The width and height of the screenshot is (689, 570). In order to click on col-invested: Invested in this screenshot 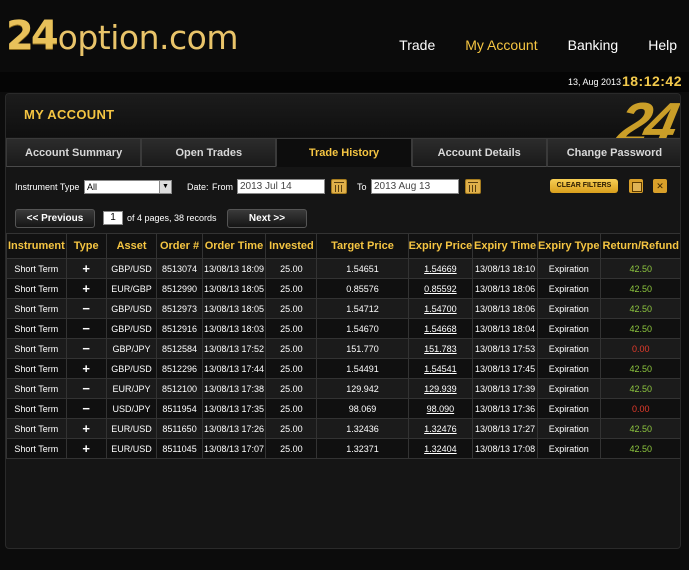, I will do `click(291, 246)`.